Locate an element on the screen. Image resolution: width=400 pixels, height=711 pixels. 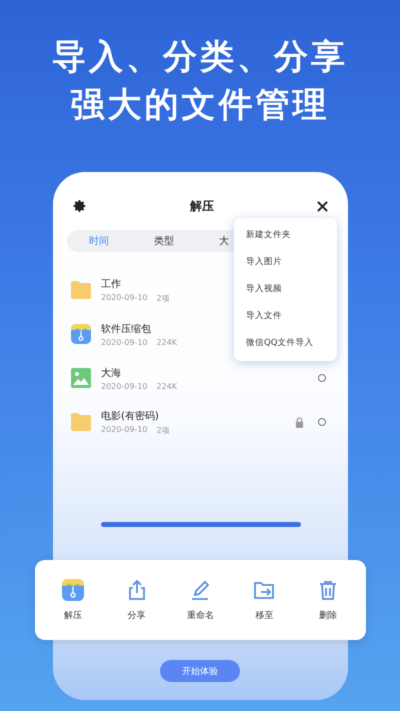
file-name: 大海 is located at coordinates (111, 373).